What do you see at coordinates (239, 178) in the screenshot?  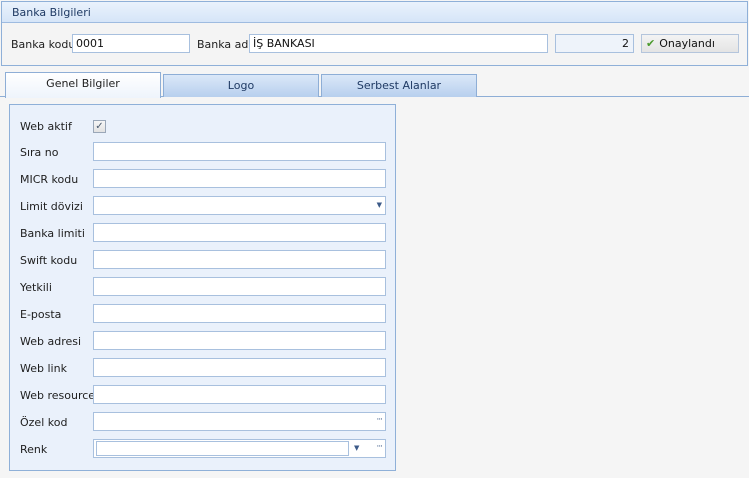 I see `micr-input` at bounding box center [239, 178].